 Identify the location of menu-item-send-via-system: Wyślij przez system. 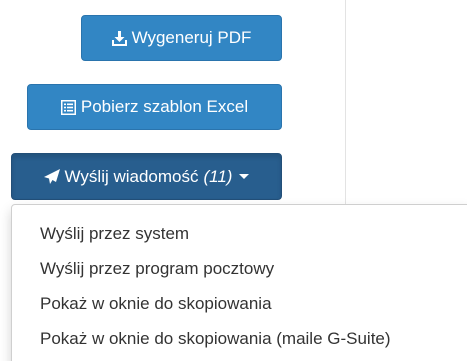
(114, 234).